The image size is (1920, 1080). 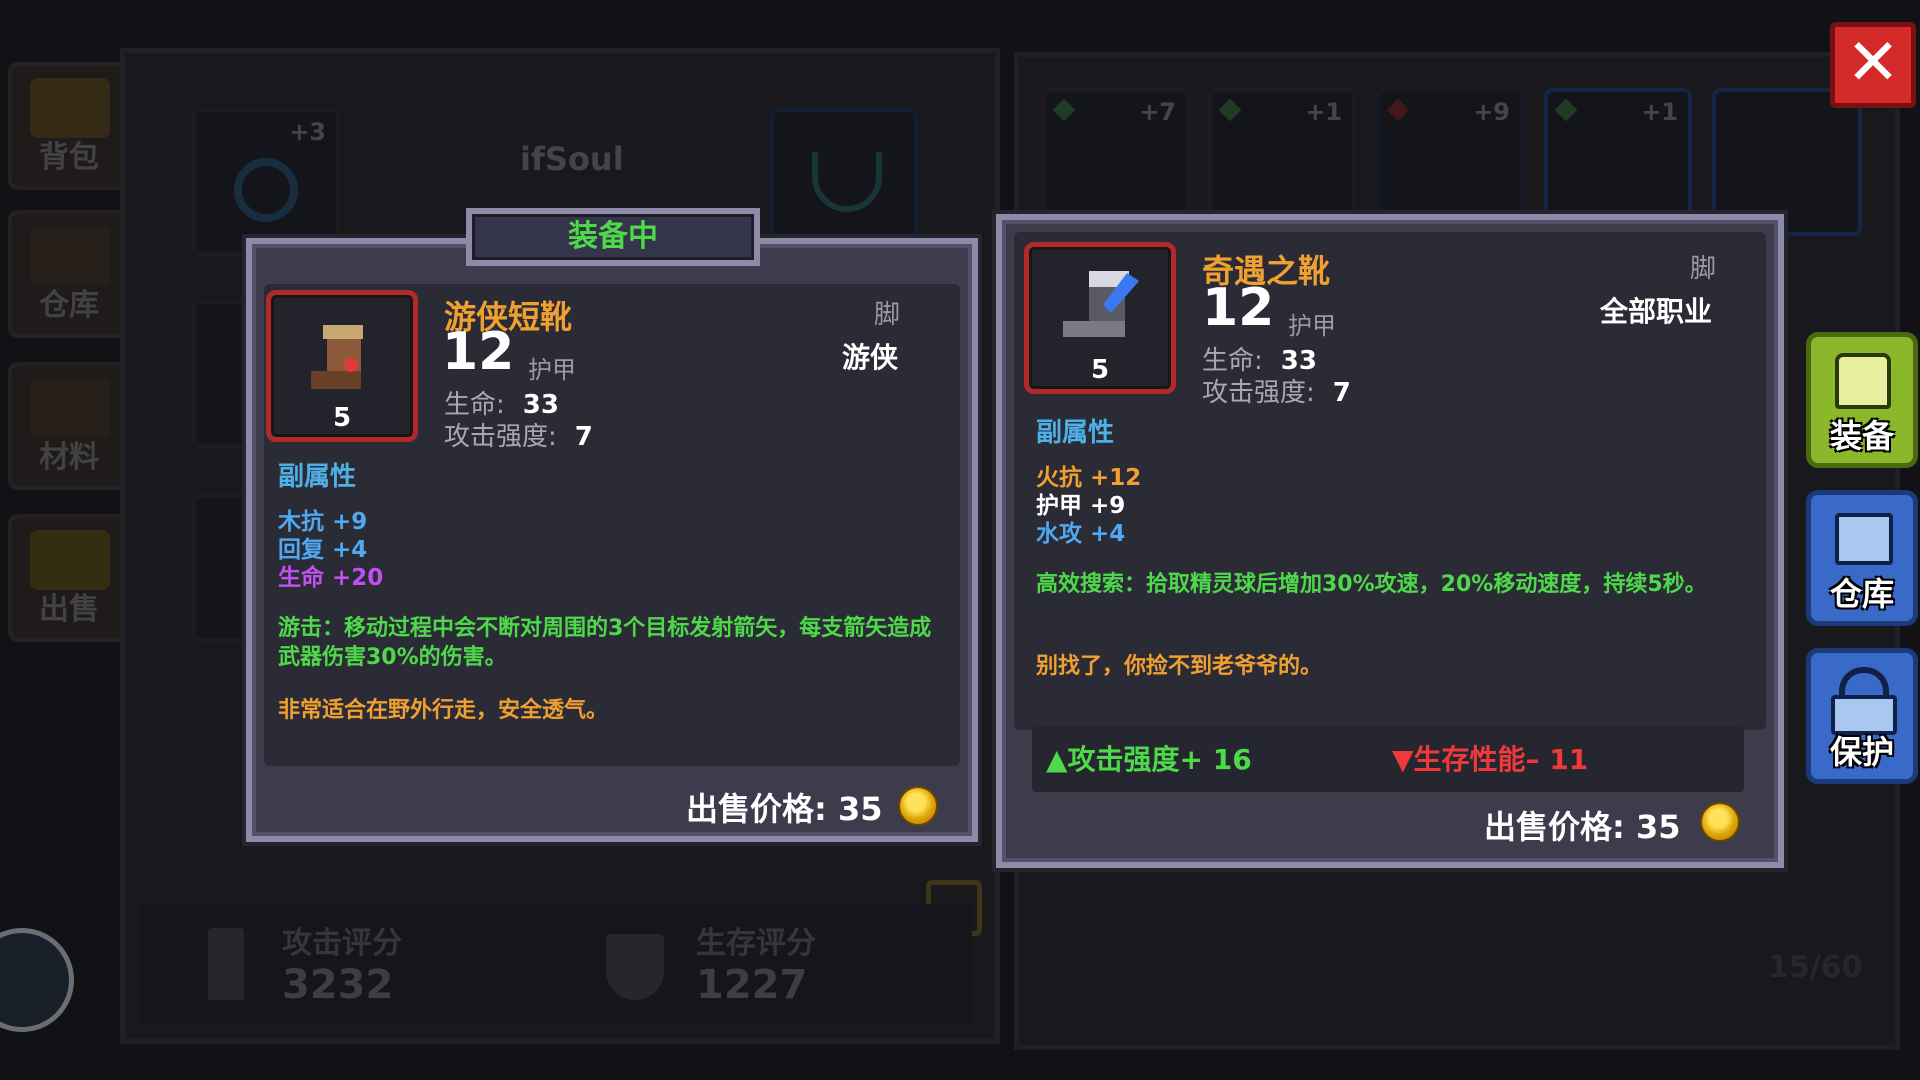 What do you see at coordinates (847, 182) in the screenshot?
I see `necklace-icon` at bounding box center [847, 182].